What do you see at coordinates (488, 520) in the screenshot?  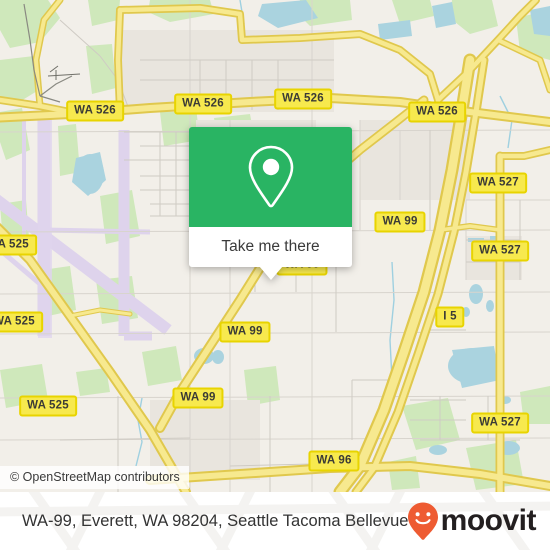 I see `moovit-wordmark: moovit` at bounding box center [488, 520].